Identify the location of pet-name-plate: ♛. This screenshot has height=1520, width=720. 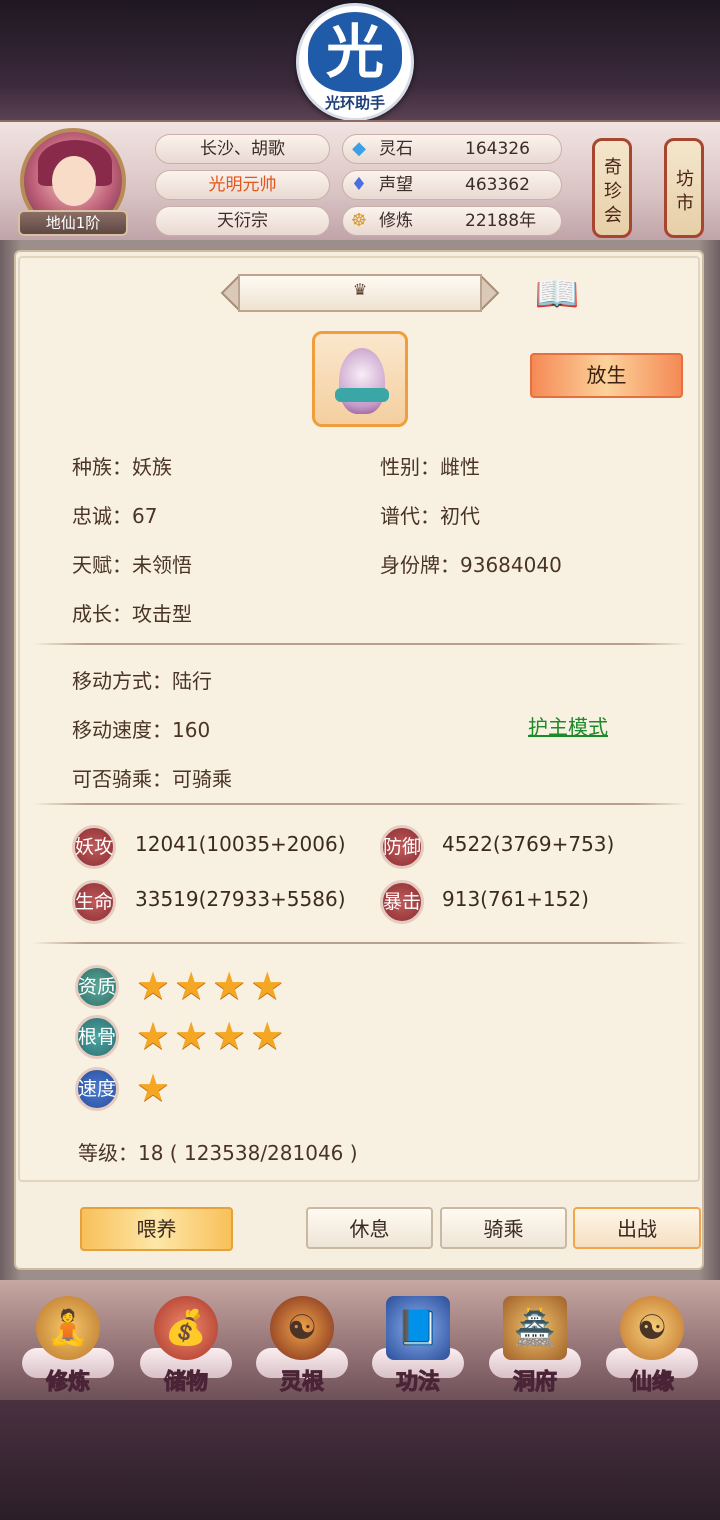
(360, 293).